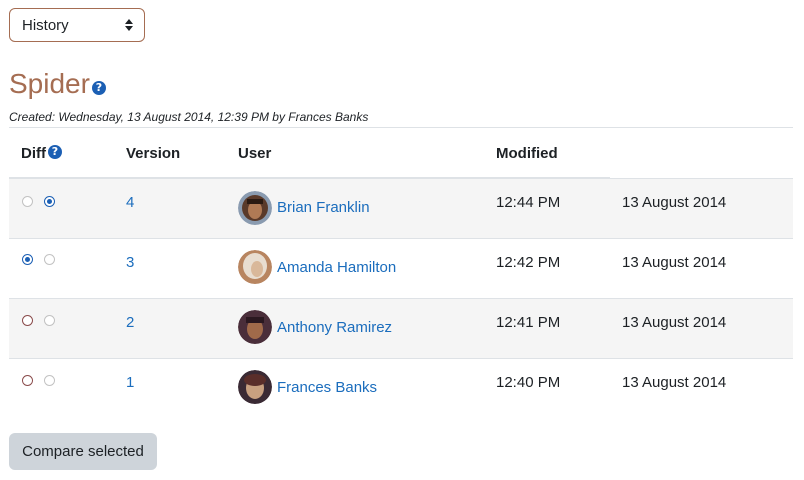 The width and height of the screenshot is (804, 480). Describe the element at coordinates (153, 153) in the screenshot. I see `version-column-header: Version` at that location.